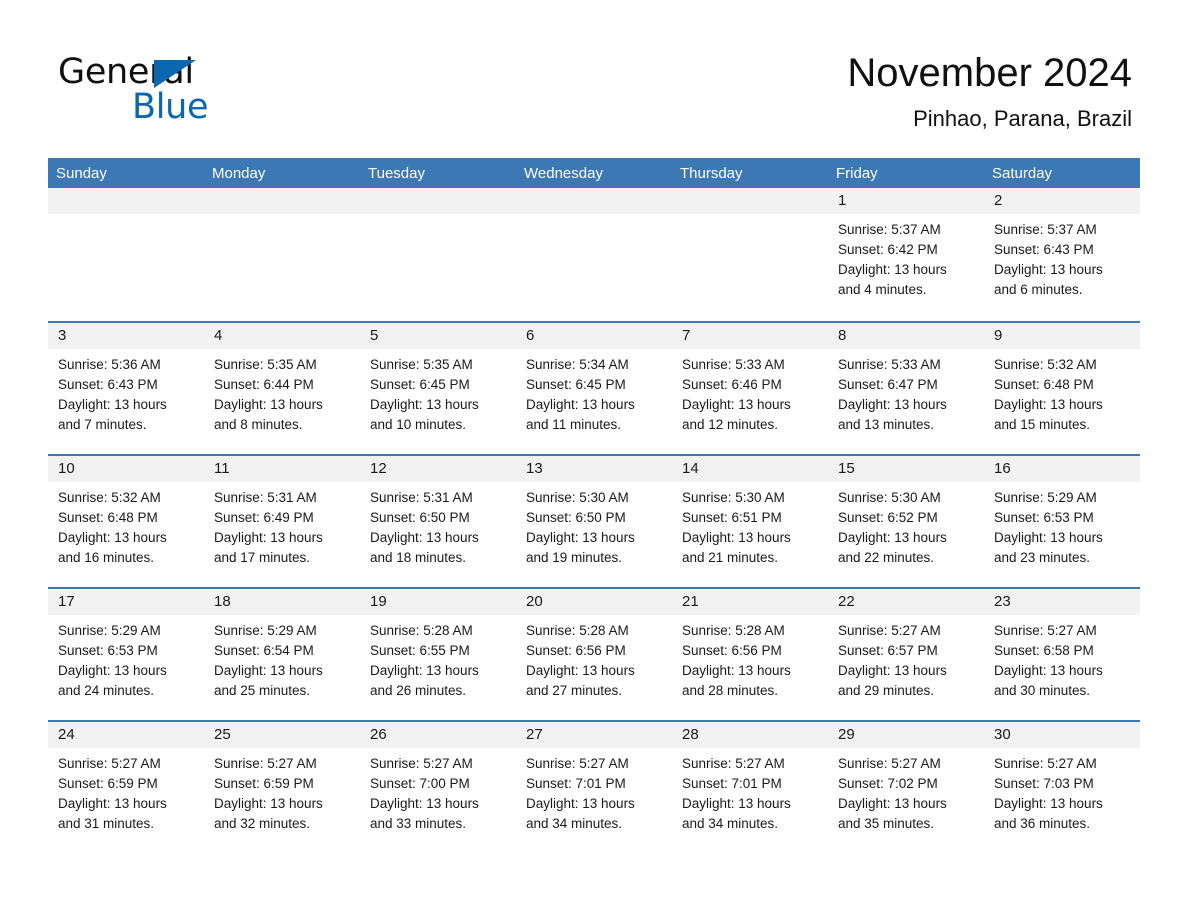 The image size is (1188, 918). What do you see at coordinates (109, 630) in the screenshot?
I see `sunrise-text: Sunrise: 5:29 AM` at bounding box center [109, 630].